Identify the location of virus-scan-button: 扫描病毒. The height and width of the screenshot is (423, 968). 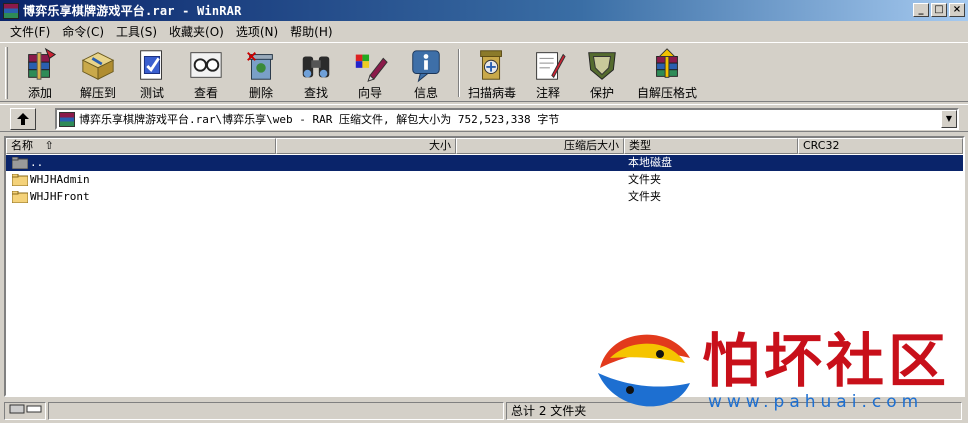
(492, 74).